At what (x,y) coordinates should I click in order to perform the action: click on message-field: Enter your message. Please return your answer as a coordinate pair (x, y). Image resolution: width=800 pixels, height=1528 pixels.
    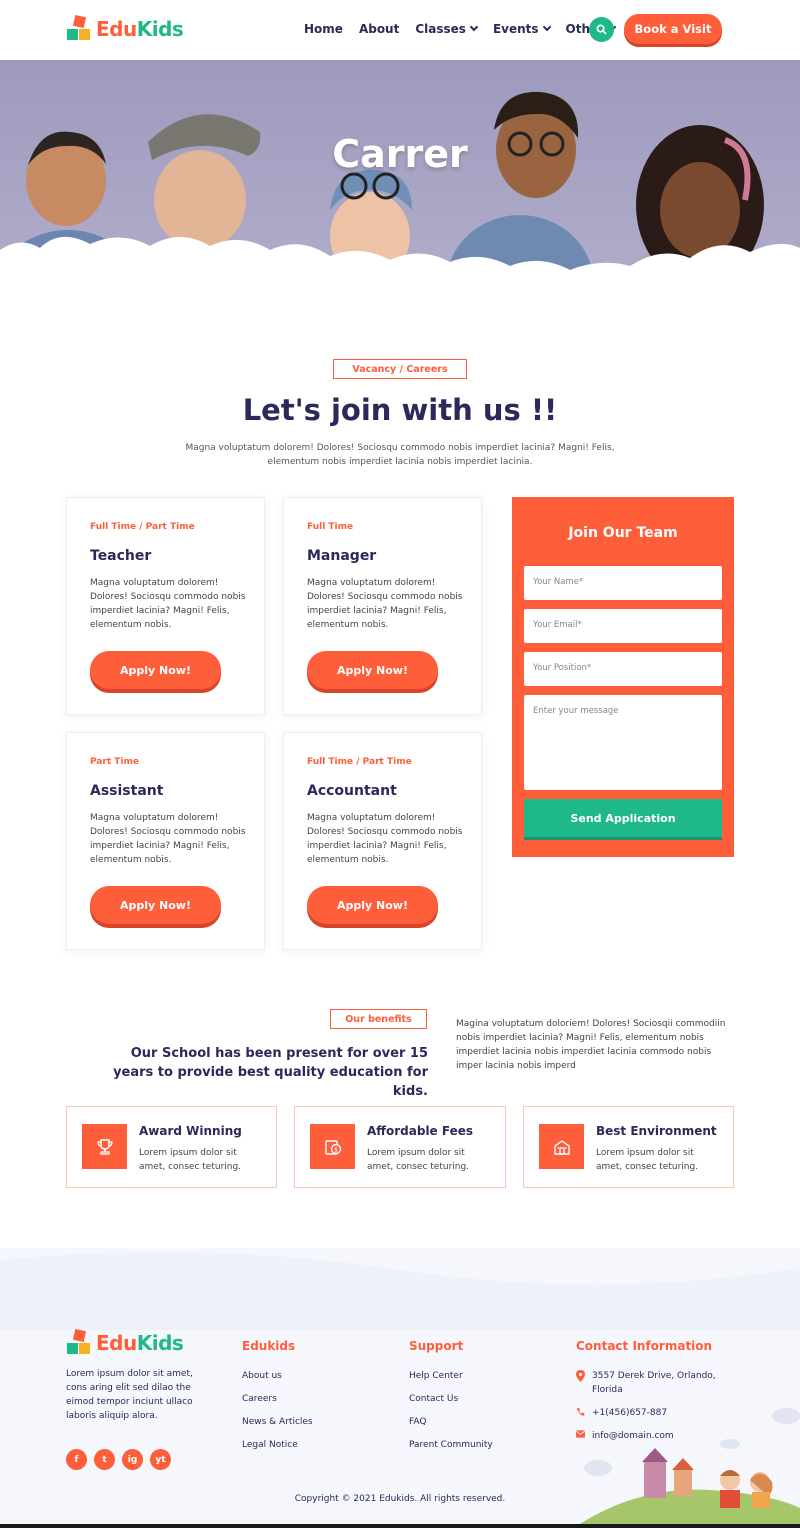
    Looking at the image, I should click on (623, 742).